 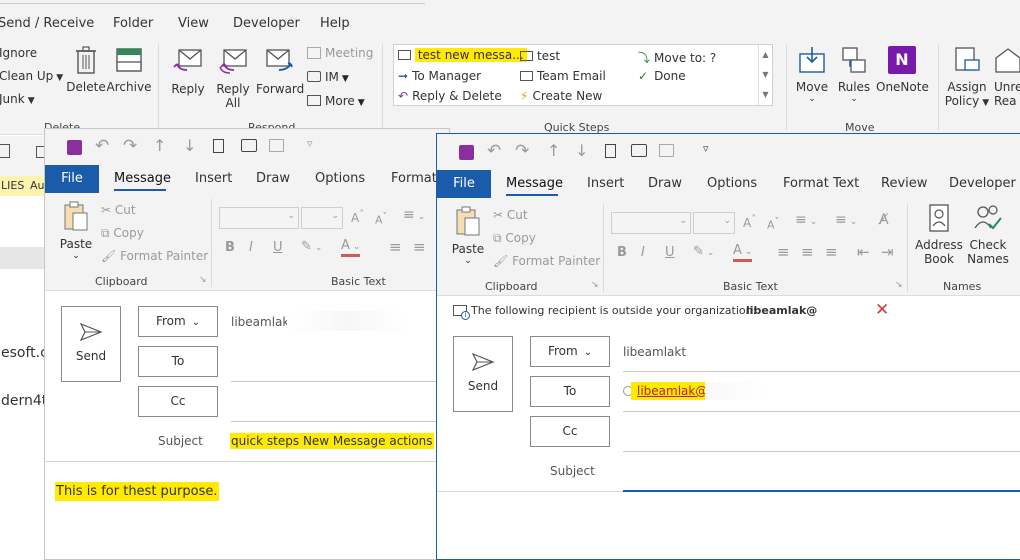 I want to click on tab-format: Format, so click(x=414, y=178).